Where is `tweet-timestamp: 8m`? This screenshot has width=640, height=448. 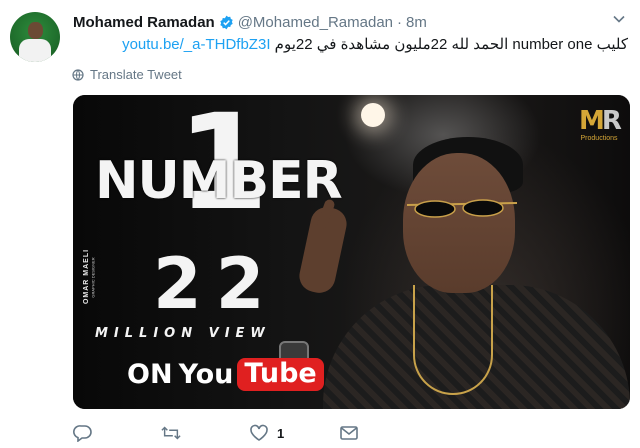
tweet-timestamp: 8m is located at coordinates (416, 22).